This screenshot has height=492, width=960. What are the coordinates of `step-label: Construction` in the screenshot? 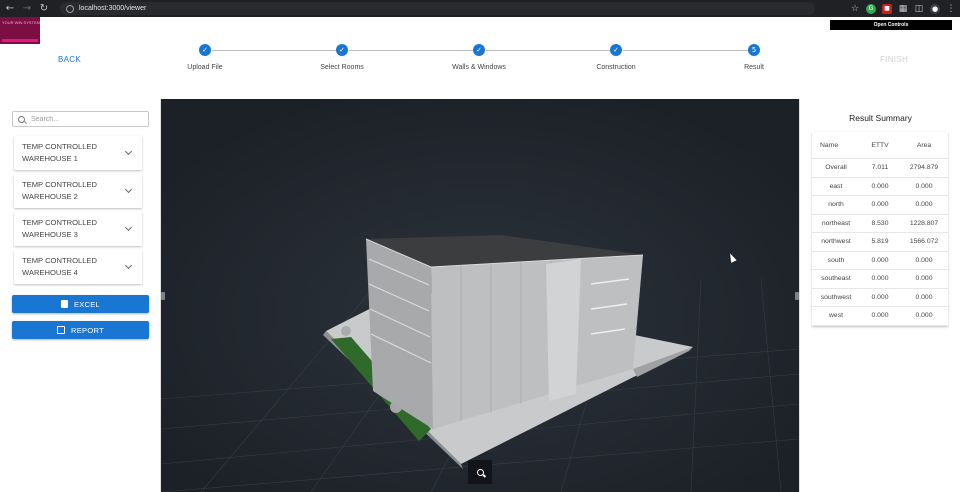 It's located at (616, 67).